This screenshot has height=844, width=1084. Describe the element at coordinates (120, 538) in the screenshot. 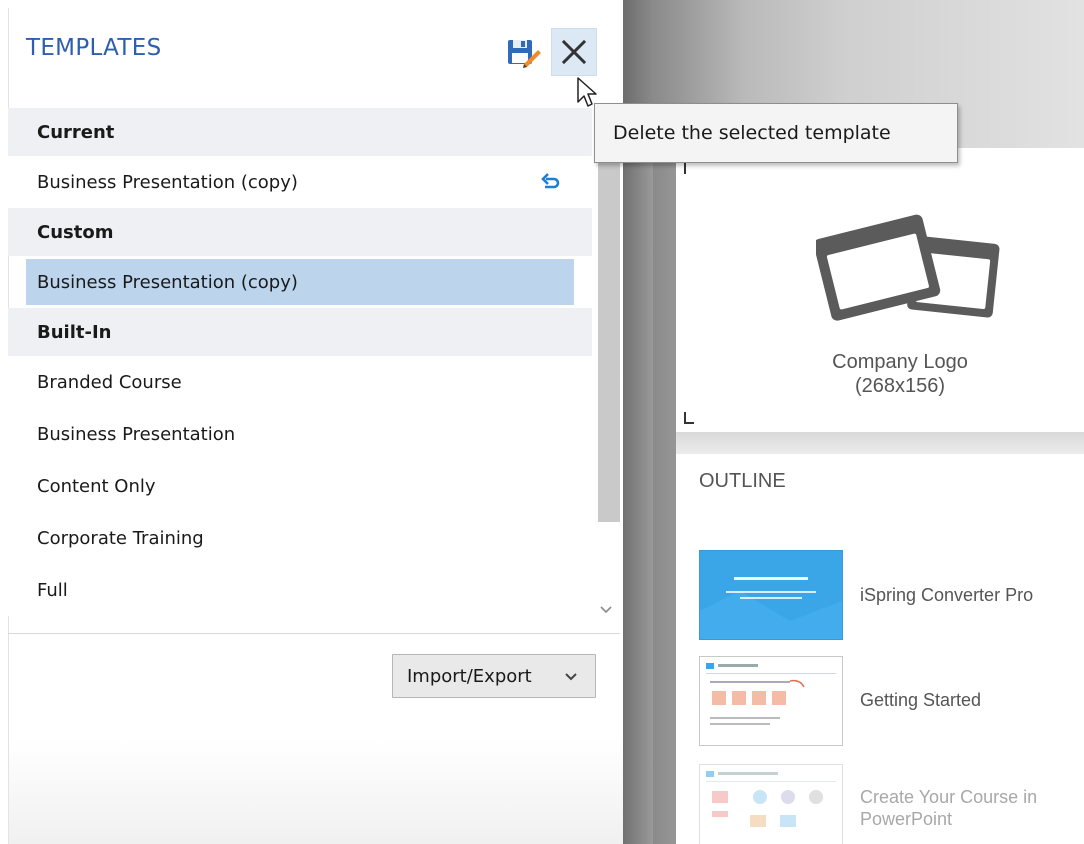

I see `template-item-label: Corporate Training` at that location.